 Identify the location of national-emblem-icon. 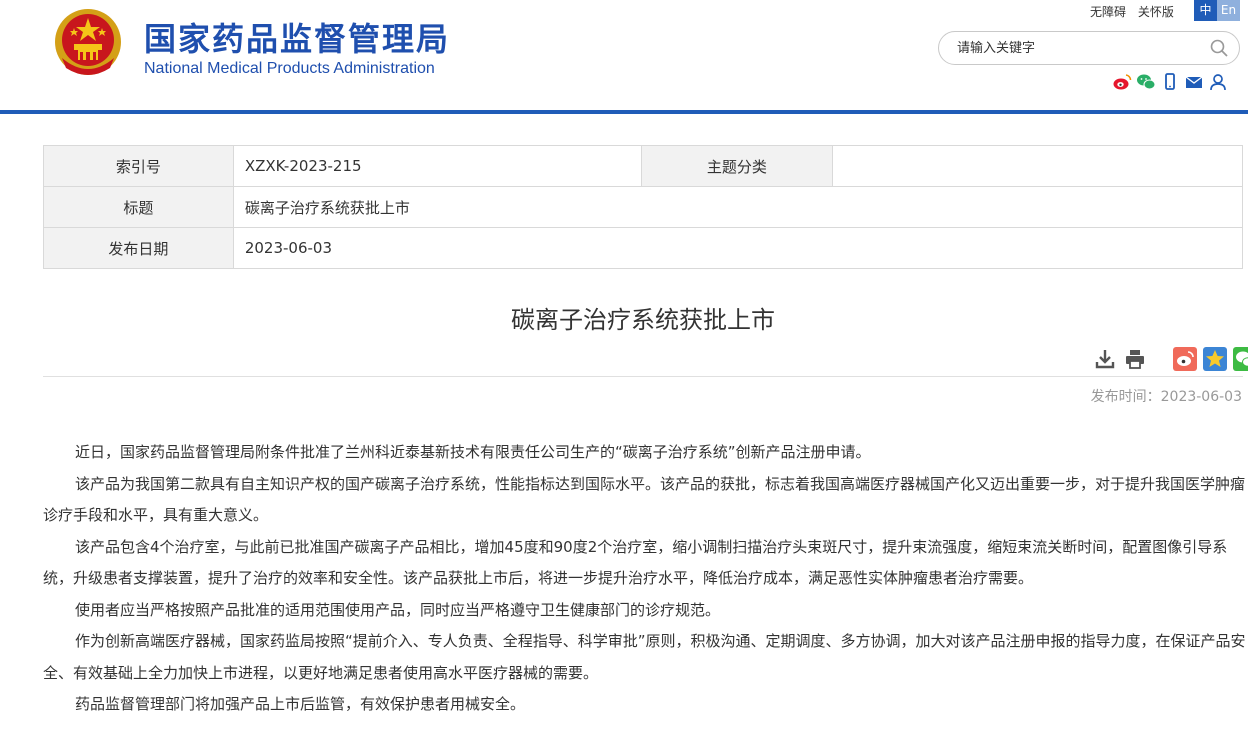
(88, 42).